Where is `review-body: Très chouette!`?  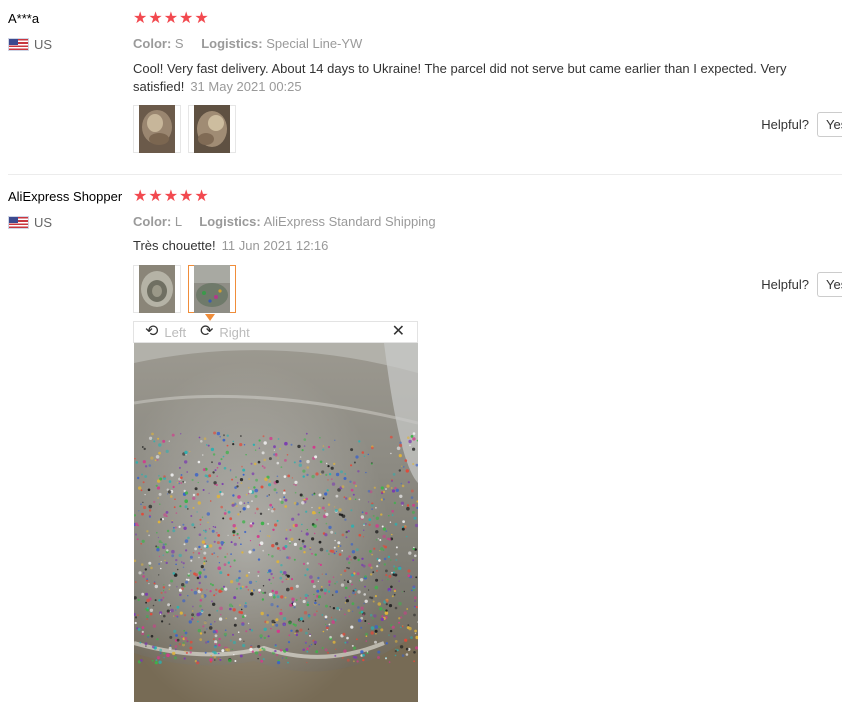 review-body: Très chouette! is located at coordinates (174, 245).